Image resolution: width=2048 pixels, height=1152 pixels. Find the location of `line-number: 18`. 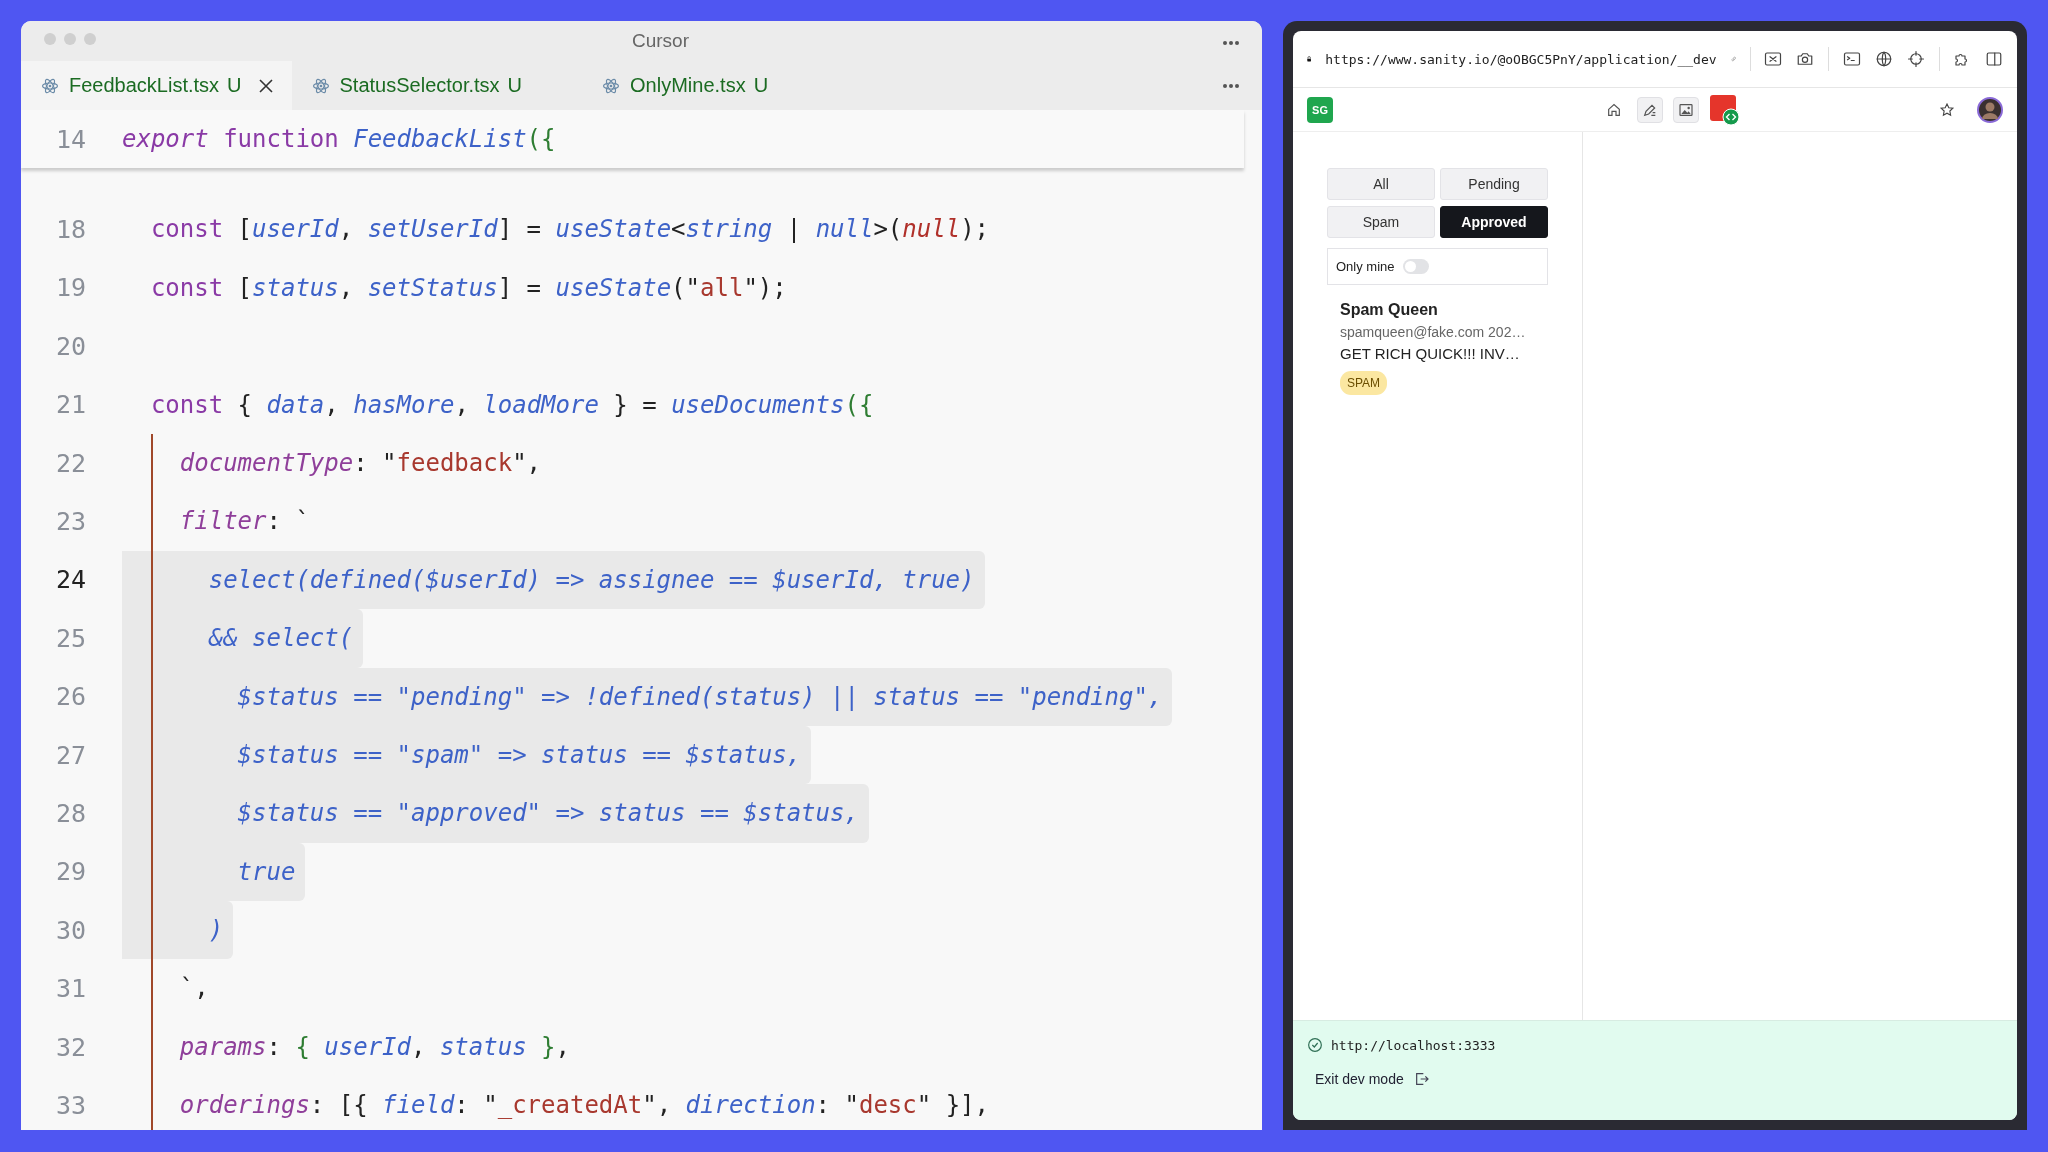

line-number: 18 is located at coordinates (71, 230).